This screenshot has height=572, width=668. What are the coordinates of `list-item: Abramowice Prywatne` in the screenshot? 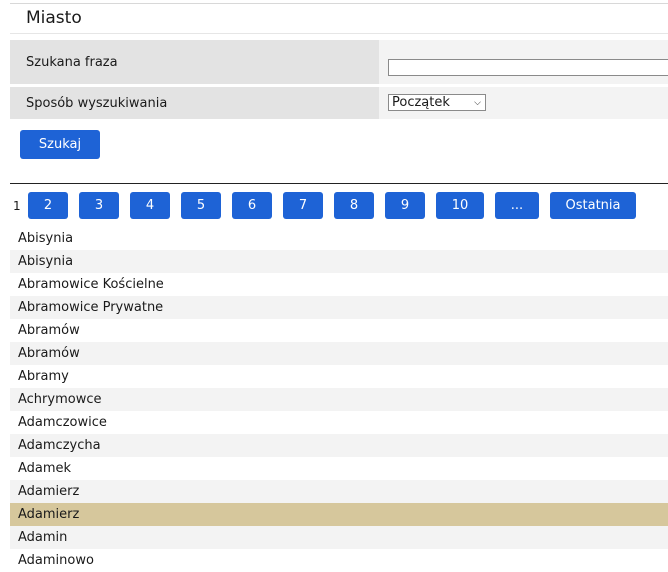 It's located at (339, 307).